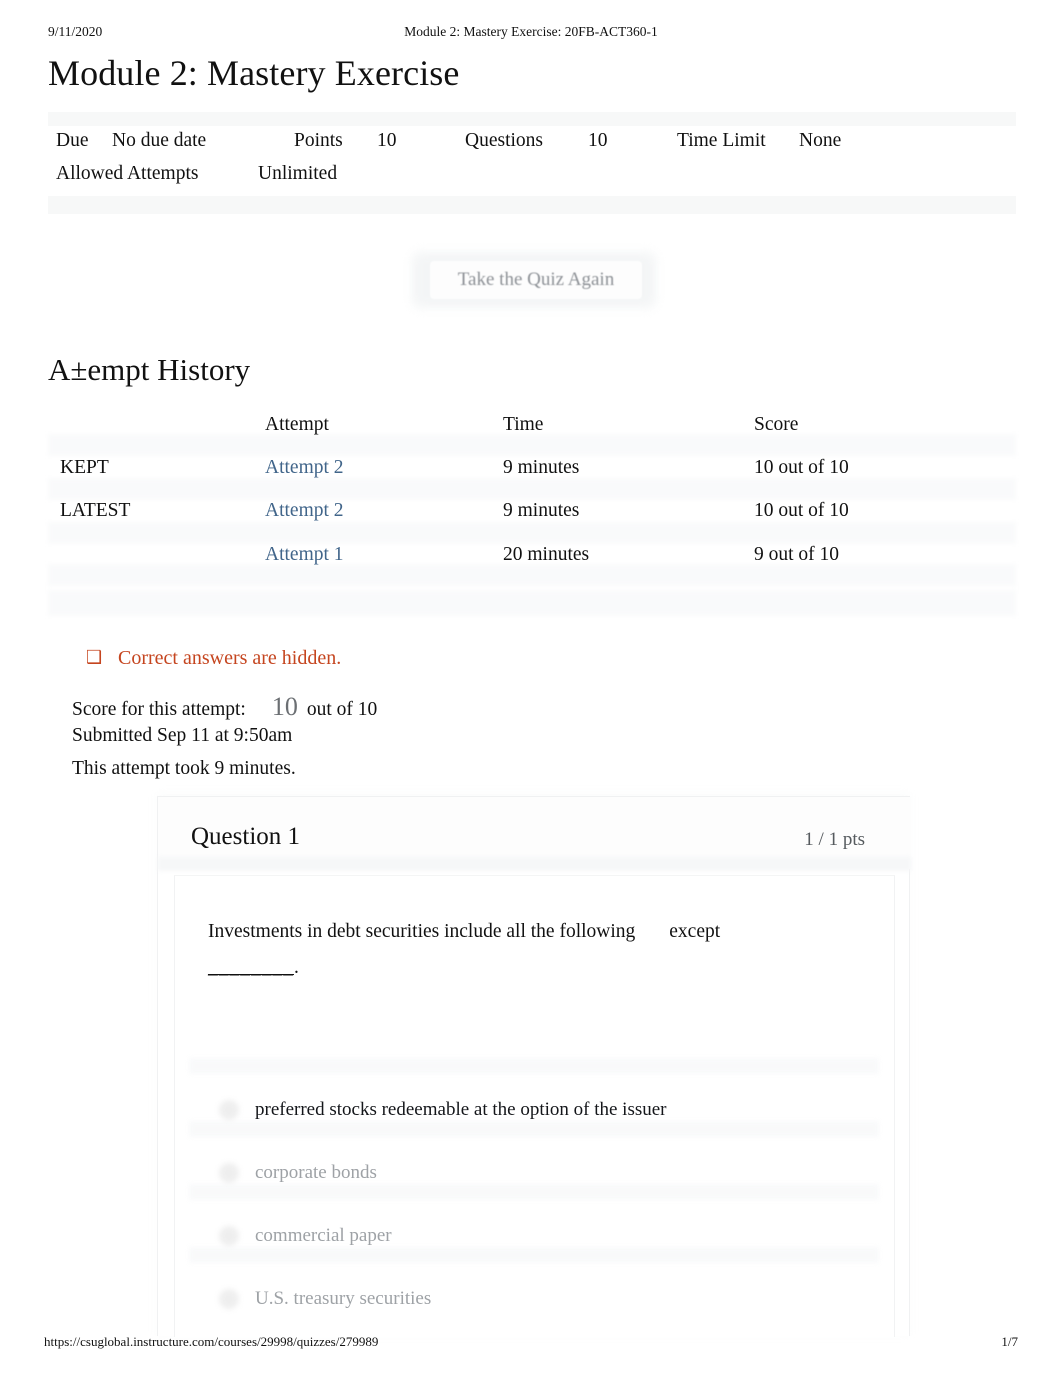  What do you see at coordinates (304, 554) in the screenshot?
I see `attempt-link: Attempt 1` at bounding box center [304, 554].